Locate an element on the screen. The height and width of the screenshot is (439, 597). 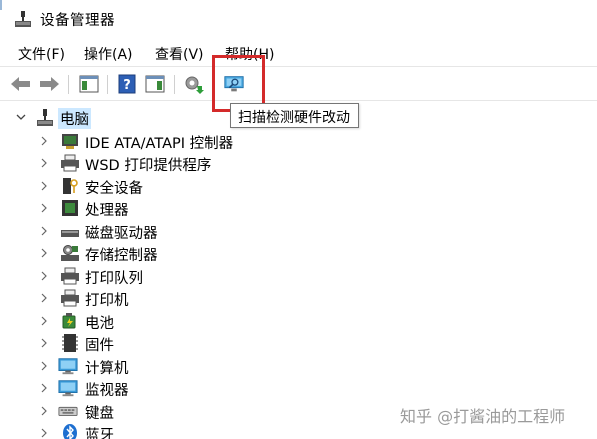
firmware-icon is located at coordinates (70, 343).